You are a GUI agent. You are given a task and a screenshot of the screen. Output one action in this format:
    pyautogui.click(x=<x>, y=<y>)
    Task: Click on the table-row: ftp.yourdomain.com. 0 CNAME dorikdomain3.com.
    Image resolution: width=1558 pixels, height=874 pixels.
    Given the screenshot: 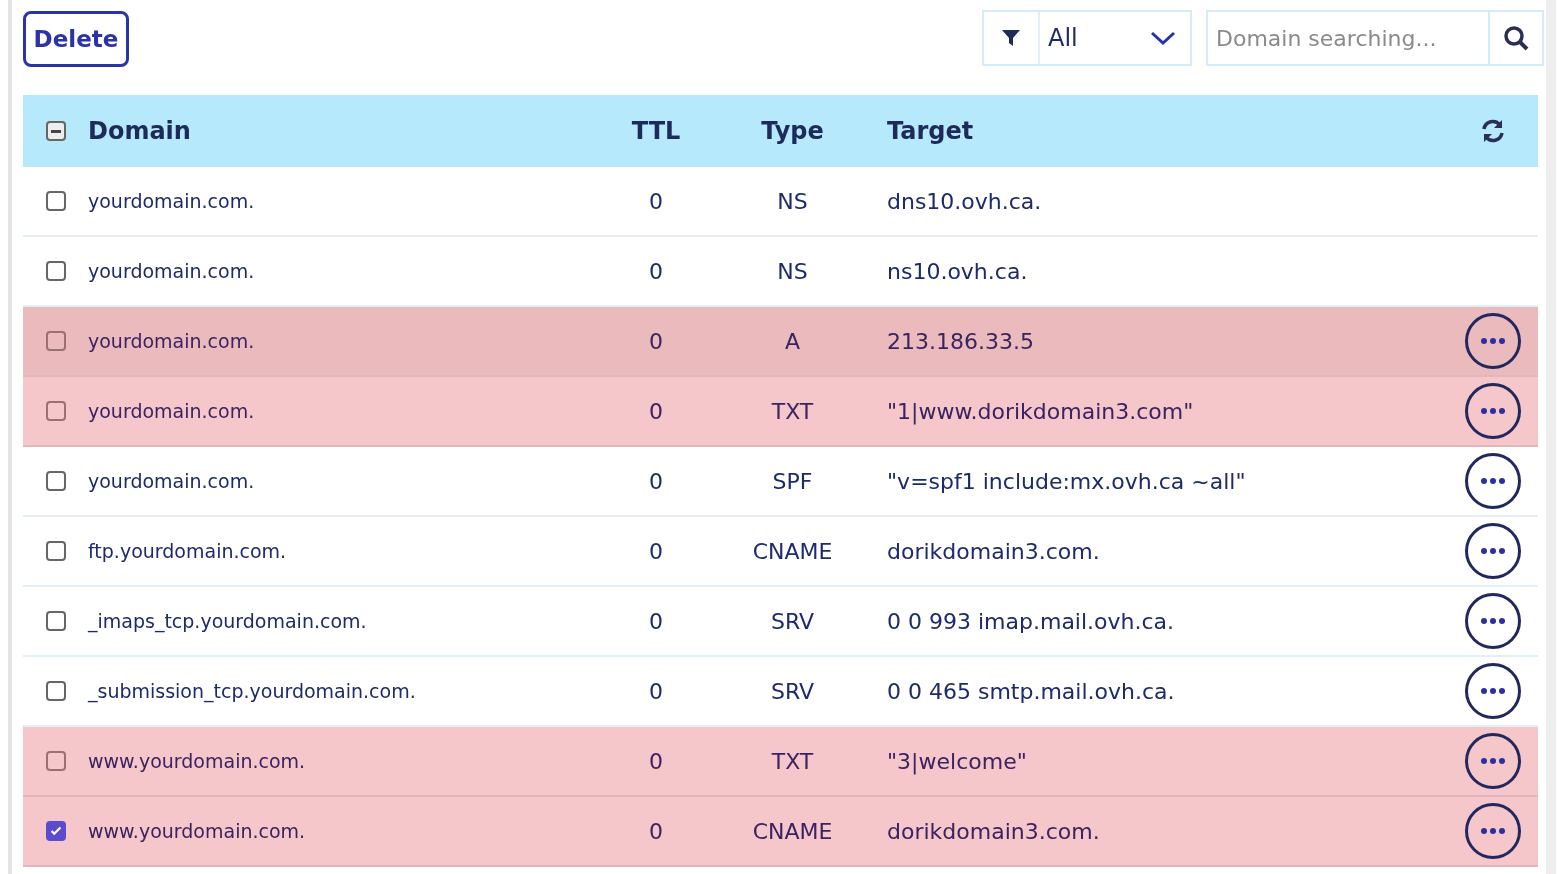 What is the action you would take?
    pyautogui.click(x=780, y=552)
    